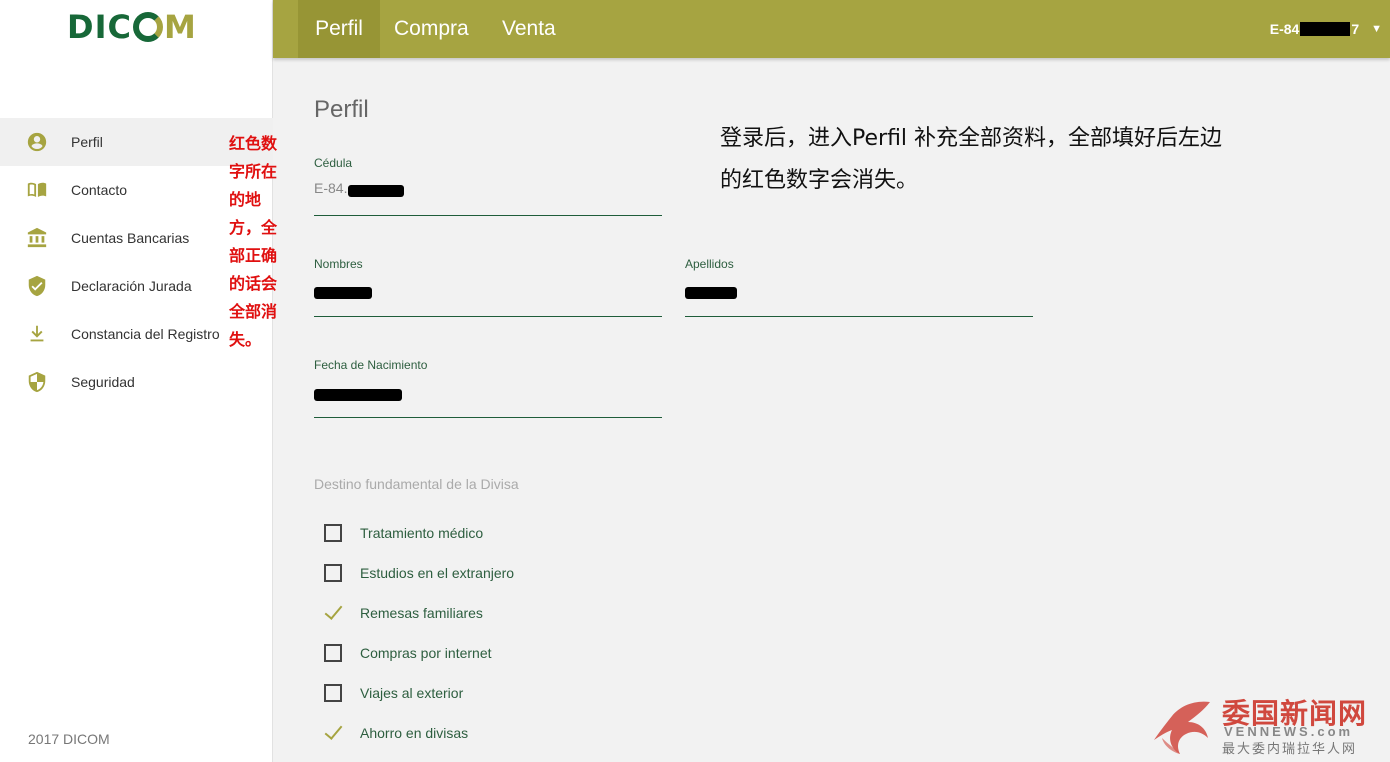  I want to click on sidebar-item-label: Seguridad, so click(103, 382).